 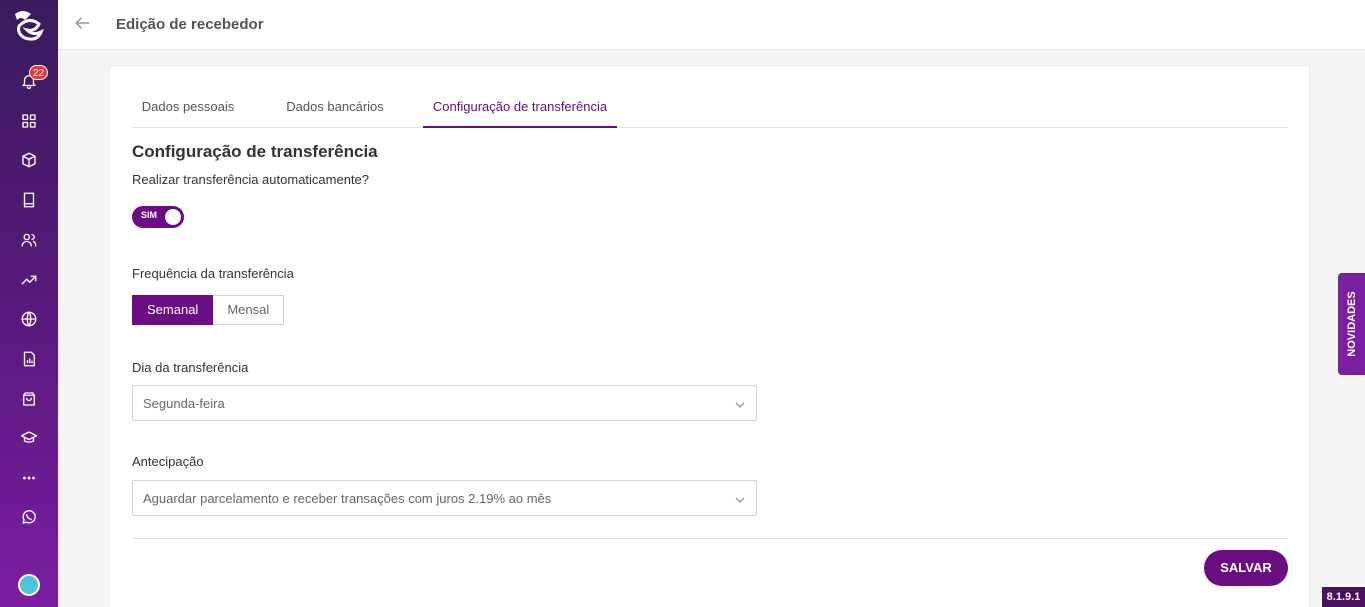 What do you see at coordinates (1343, 597) in the screenshot?
I see `version-badge: 8.1.9.1` at bounding box center [1343, 597].